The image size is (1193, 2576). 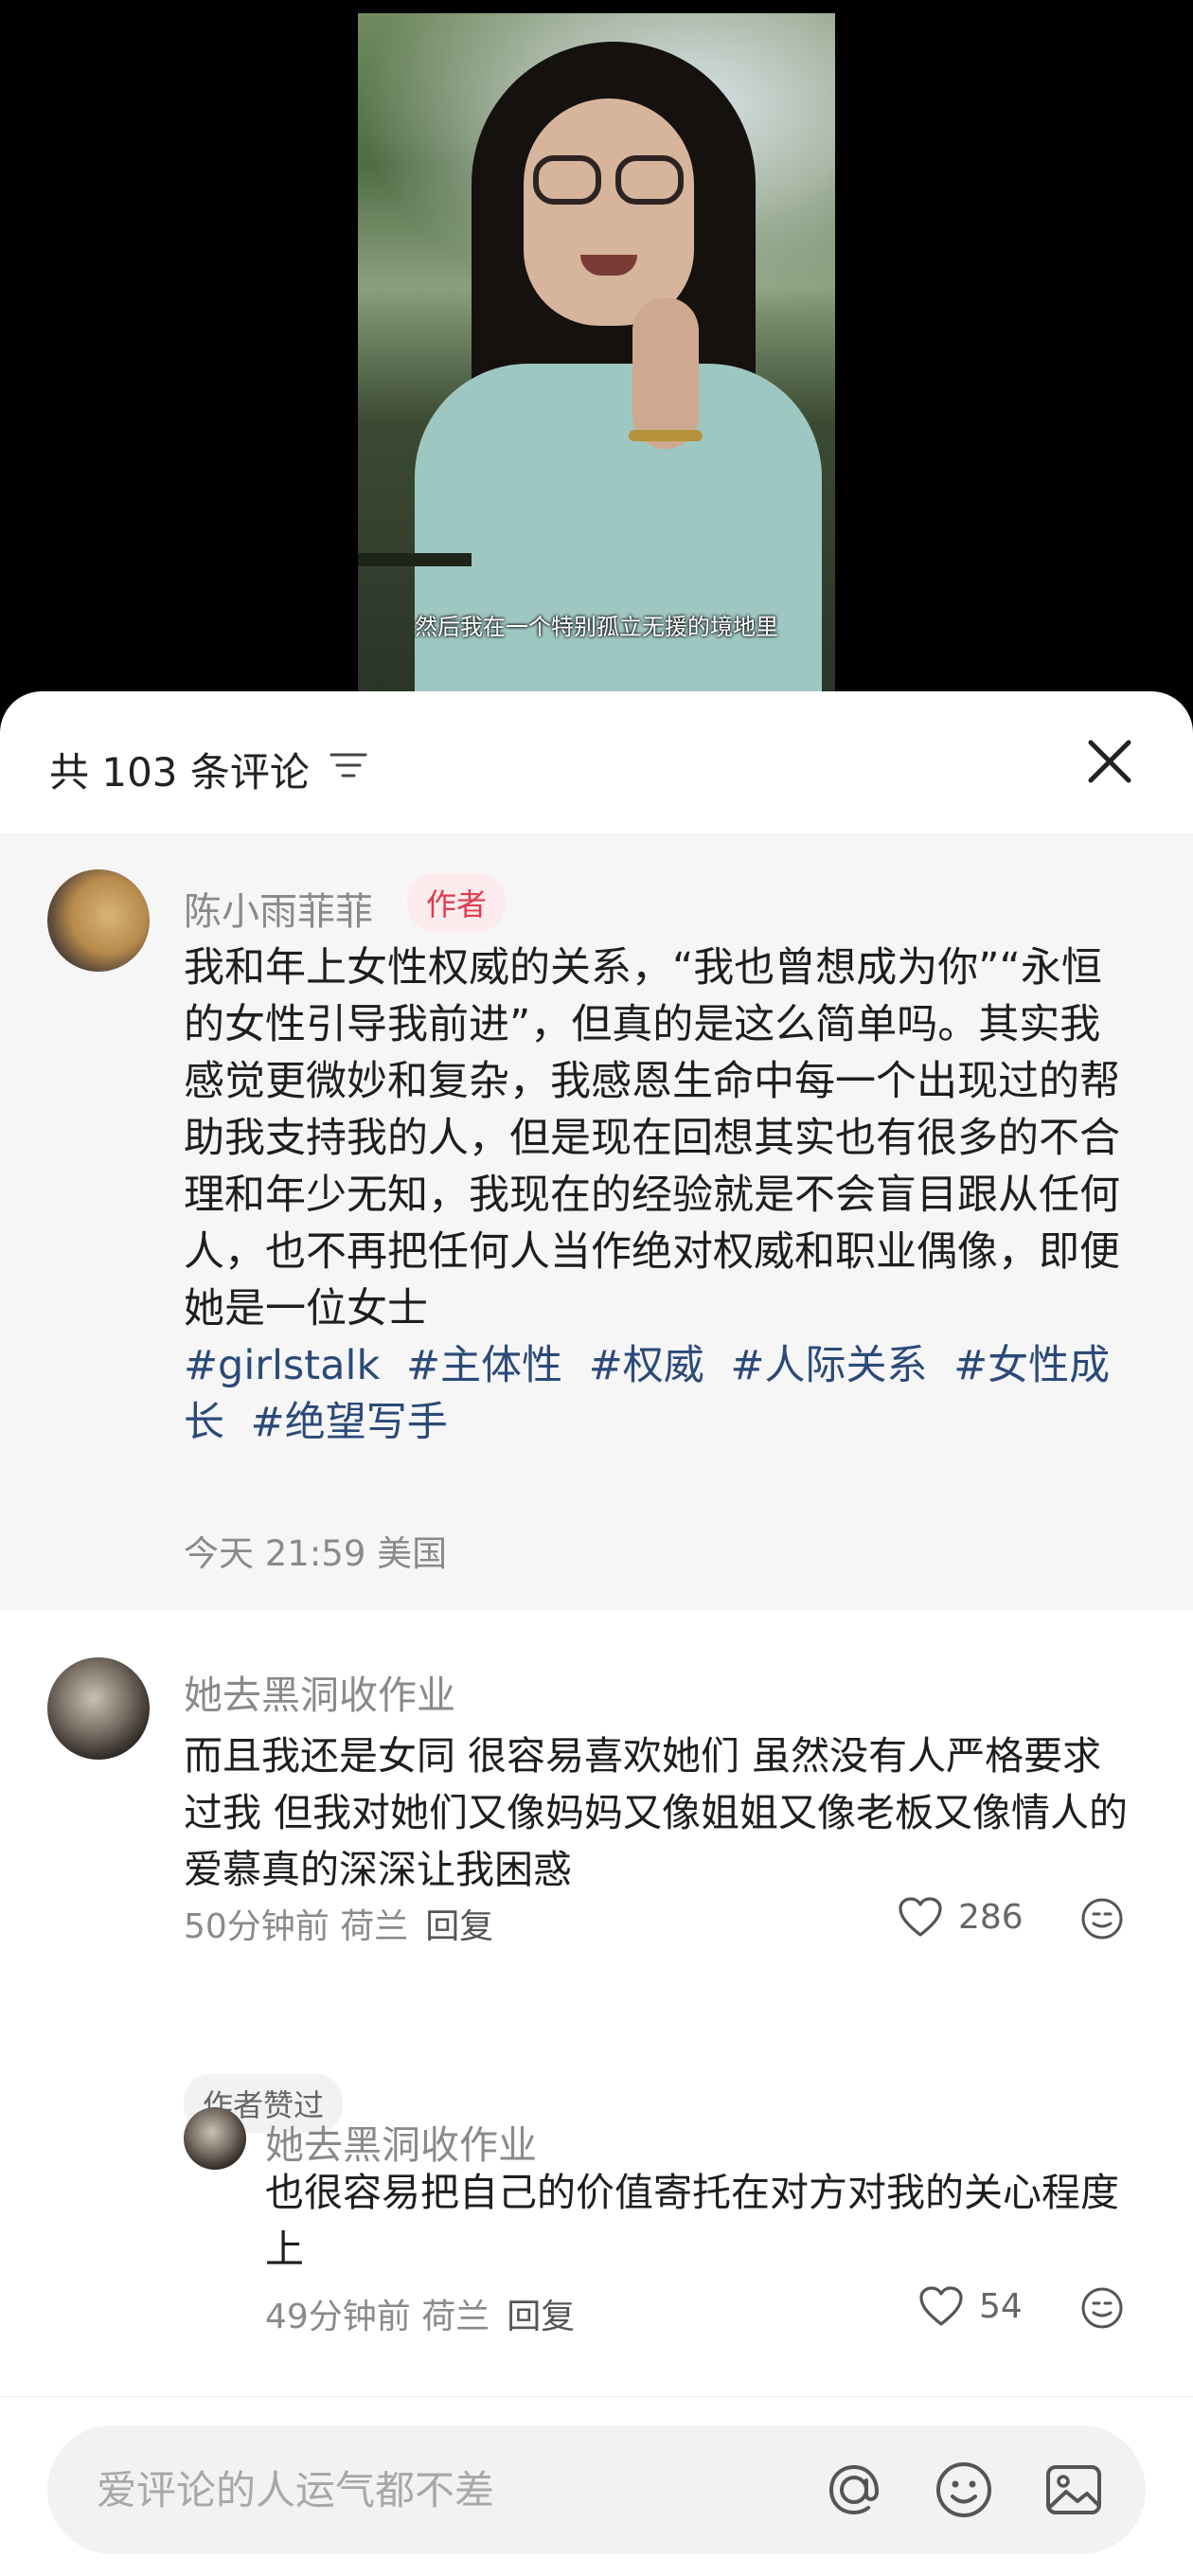 I want to click on hashtag-link: #girlstalk, so click(x=282, y=1365).